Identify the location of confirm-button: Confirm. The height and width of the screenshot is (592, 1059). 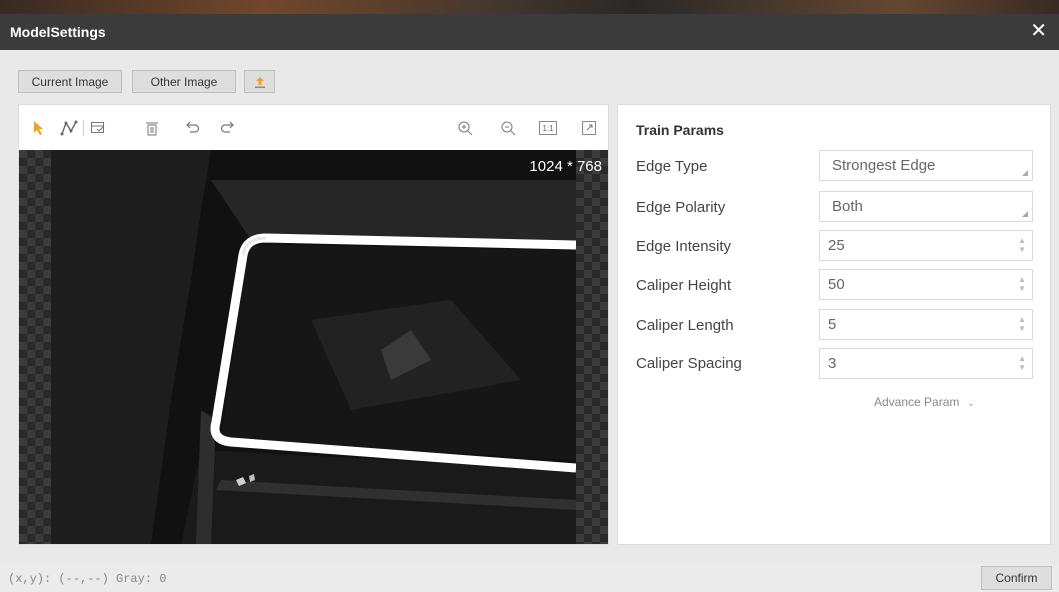
(1016, 578).